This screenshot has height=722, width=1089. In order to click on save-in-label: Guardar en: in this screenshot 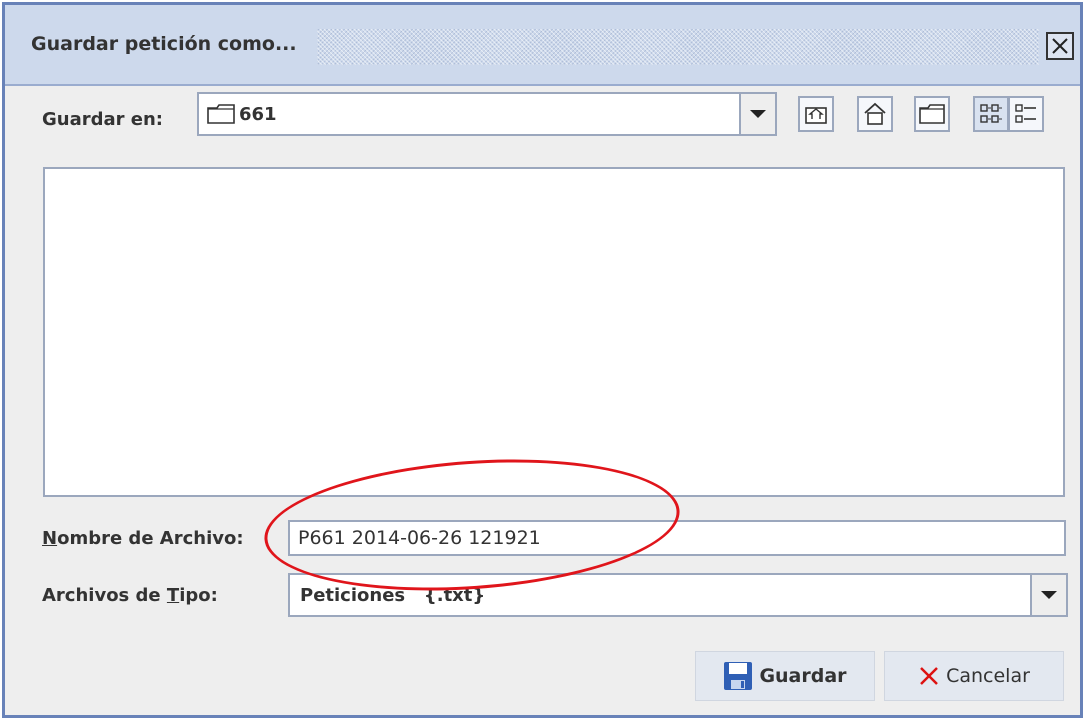, I will do `click(103, 119)`.